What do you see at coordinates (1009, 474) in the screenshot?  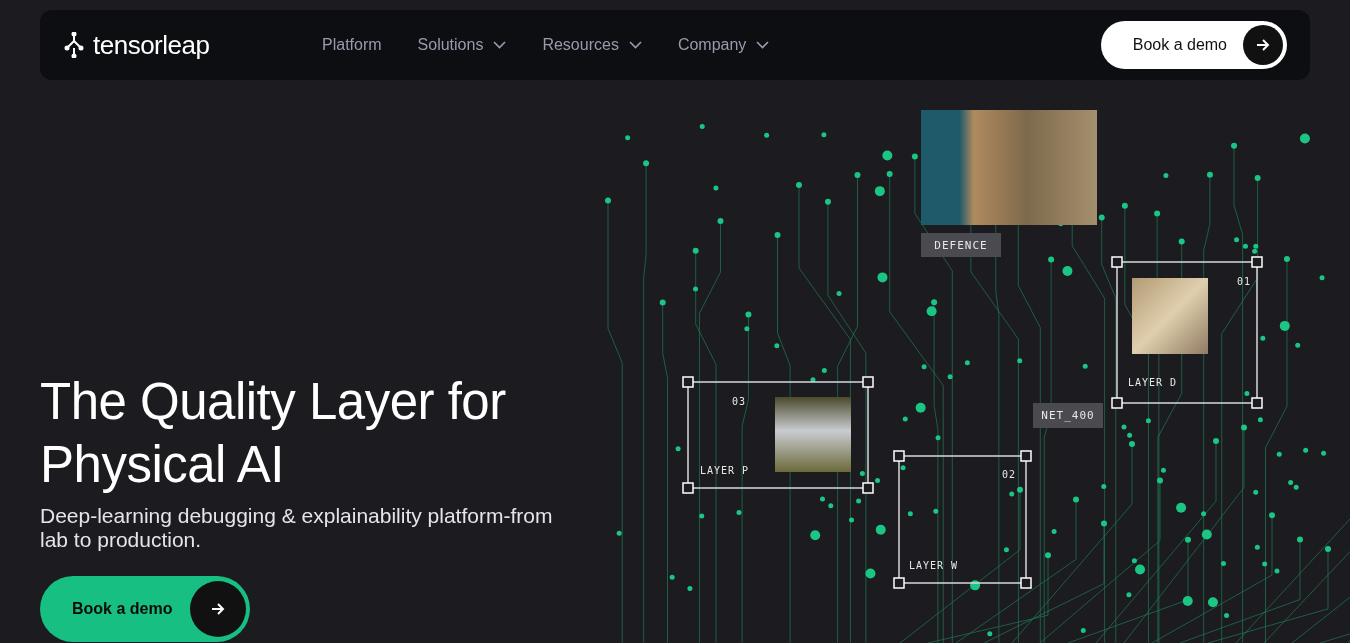 I see `frame-number: 02` at bounding box center [1009, 474].